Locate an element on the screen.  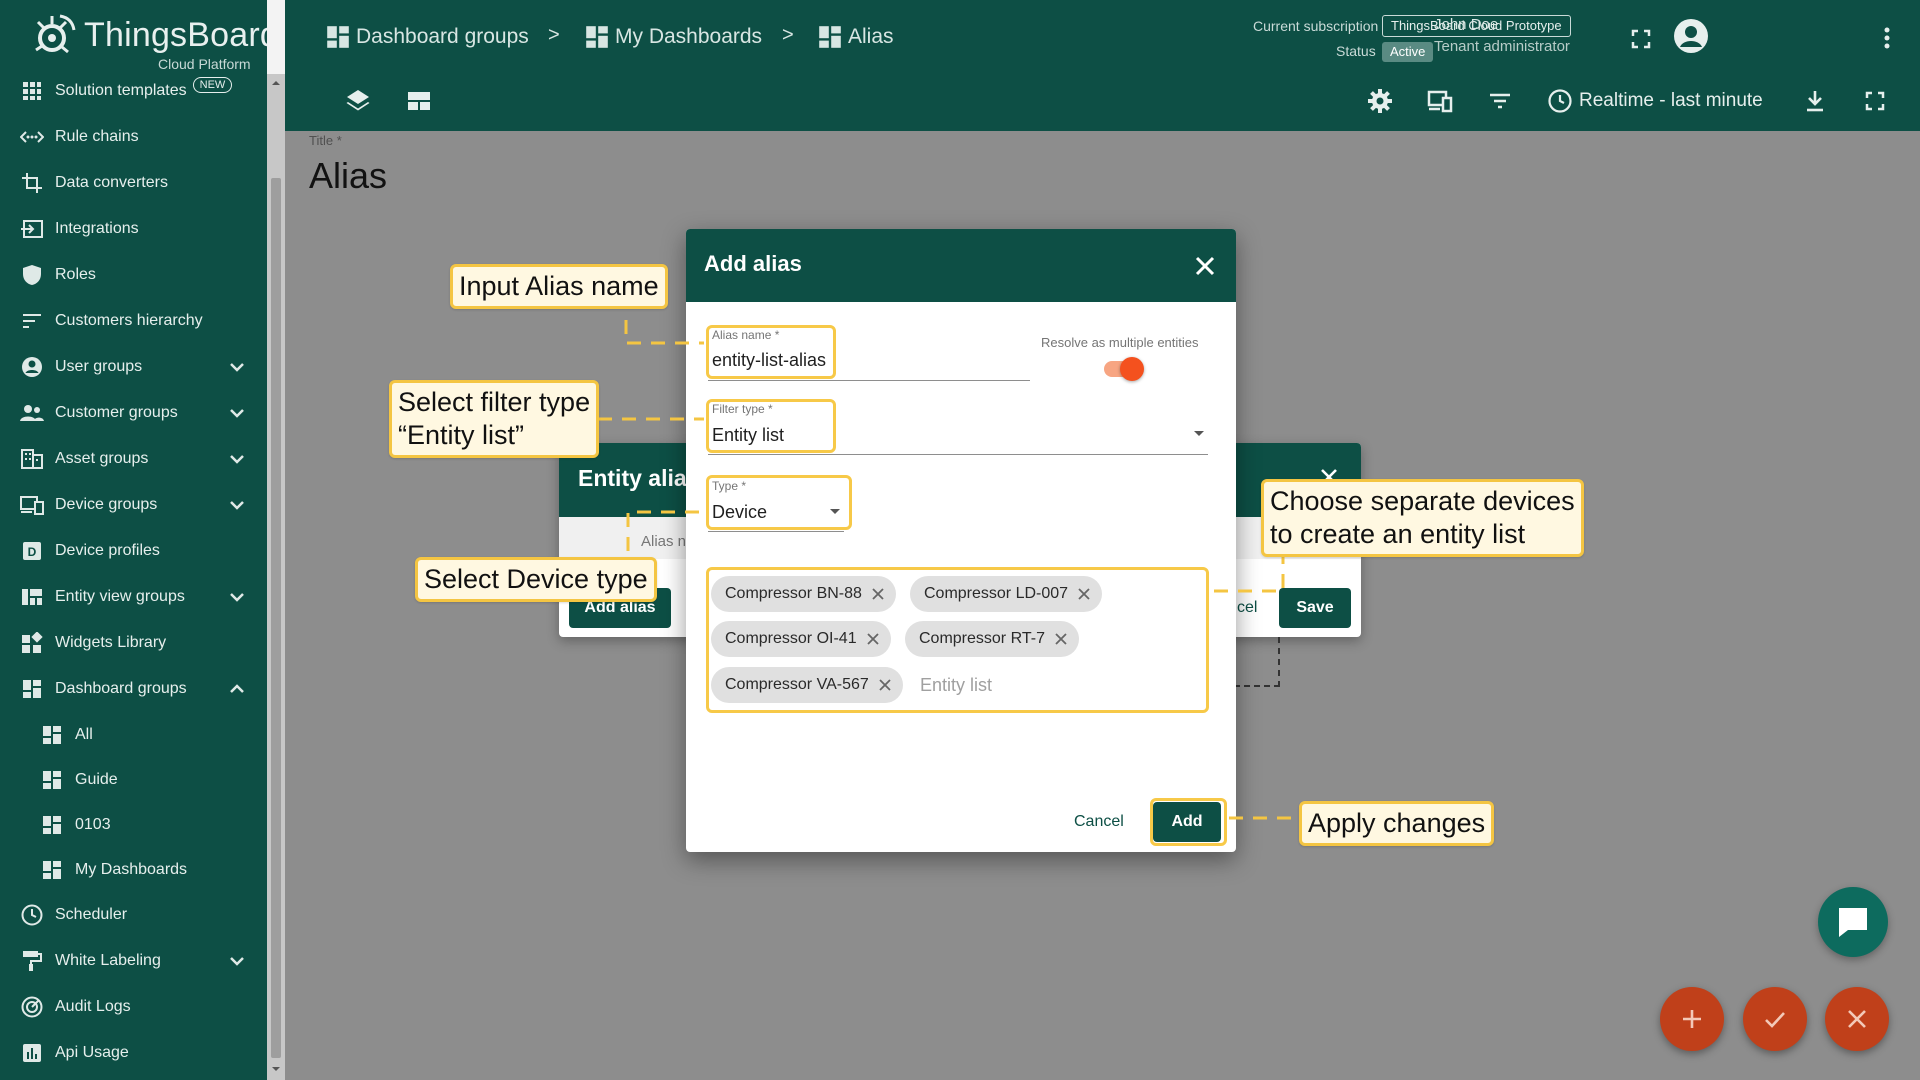
highlight-alias-name is located at coordinates (771, 352).